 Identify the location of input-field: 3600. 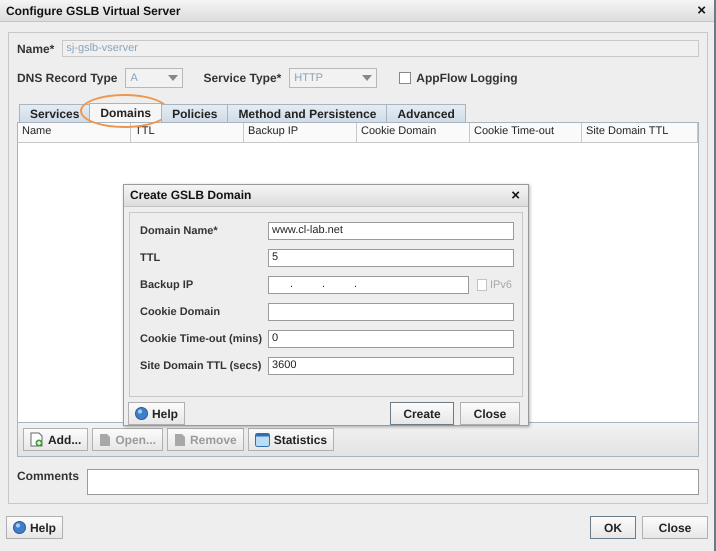
(391, 366).